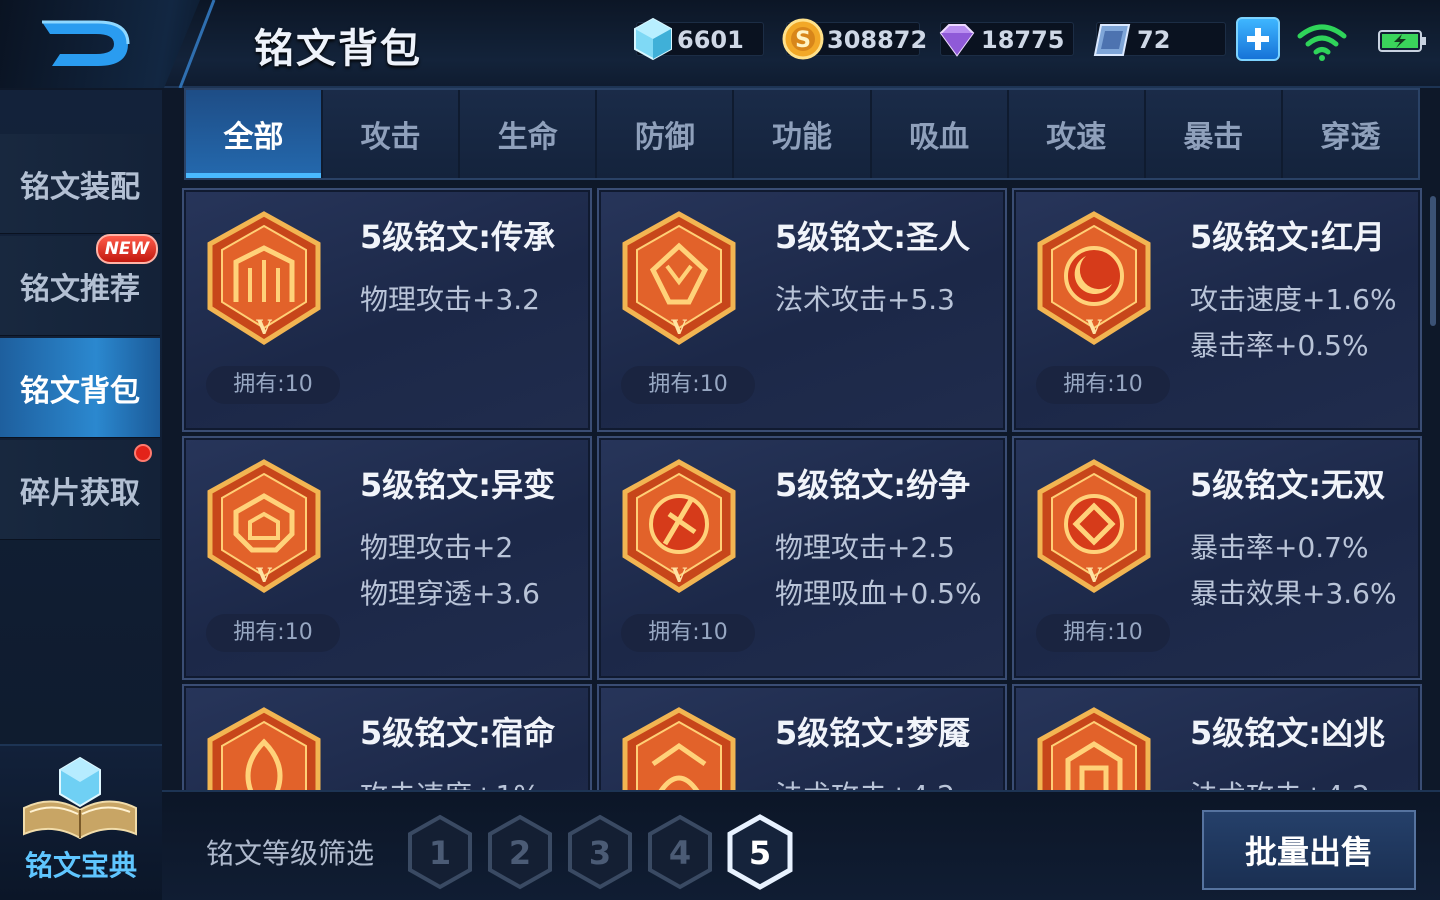 This screenshot has width=1440, height=900. I want to click on back-button, so click(100, 44).